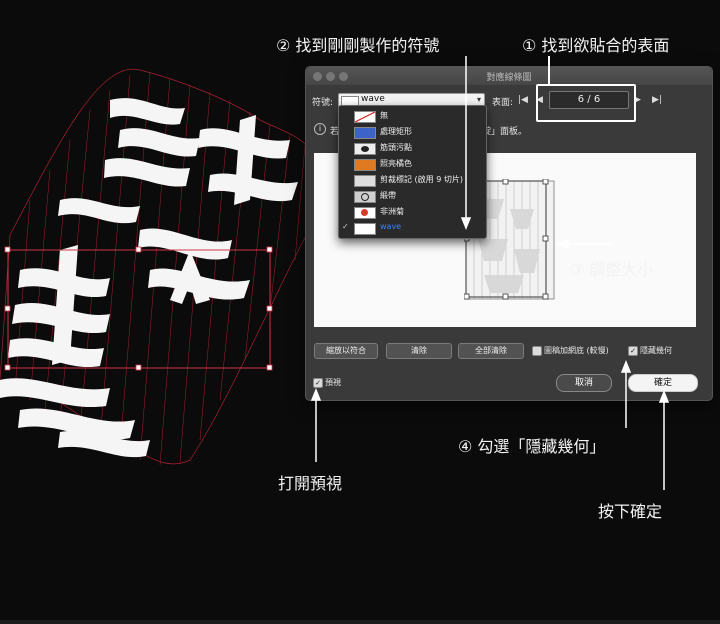 This screenshot has height=624, width=720. What do you see at coordinates (360, 622) in the screenshot?
I see `taskbar-strip` at bounding box center [360, 622].